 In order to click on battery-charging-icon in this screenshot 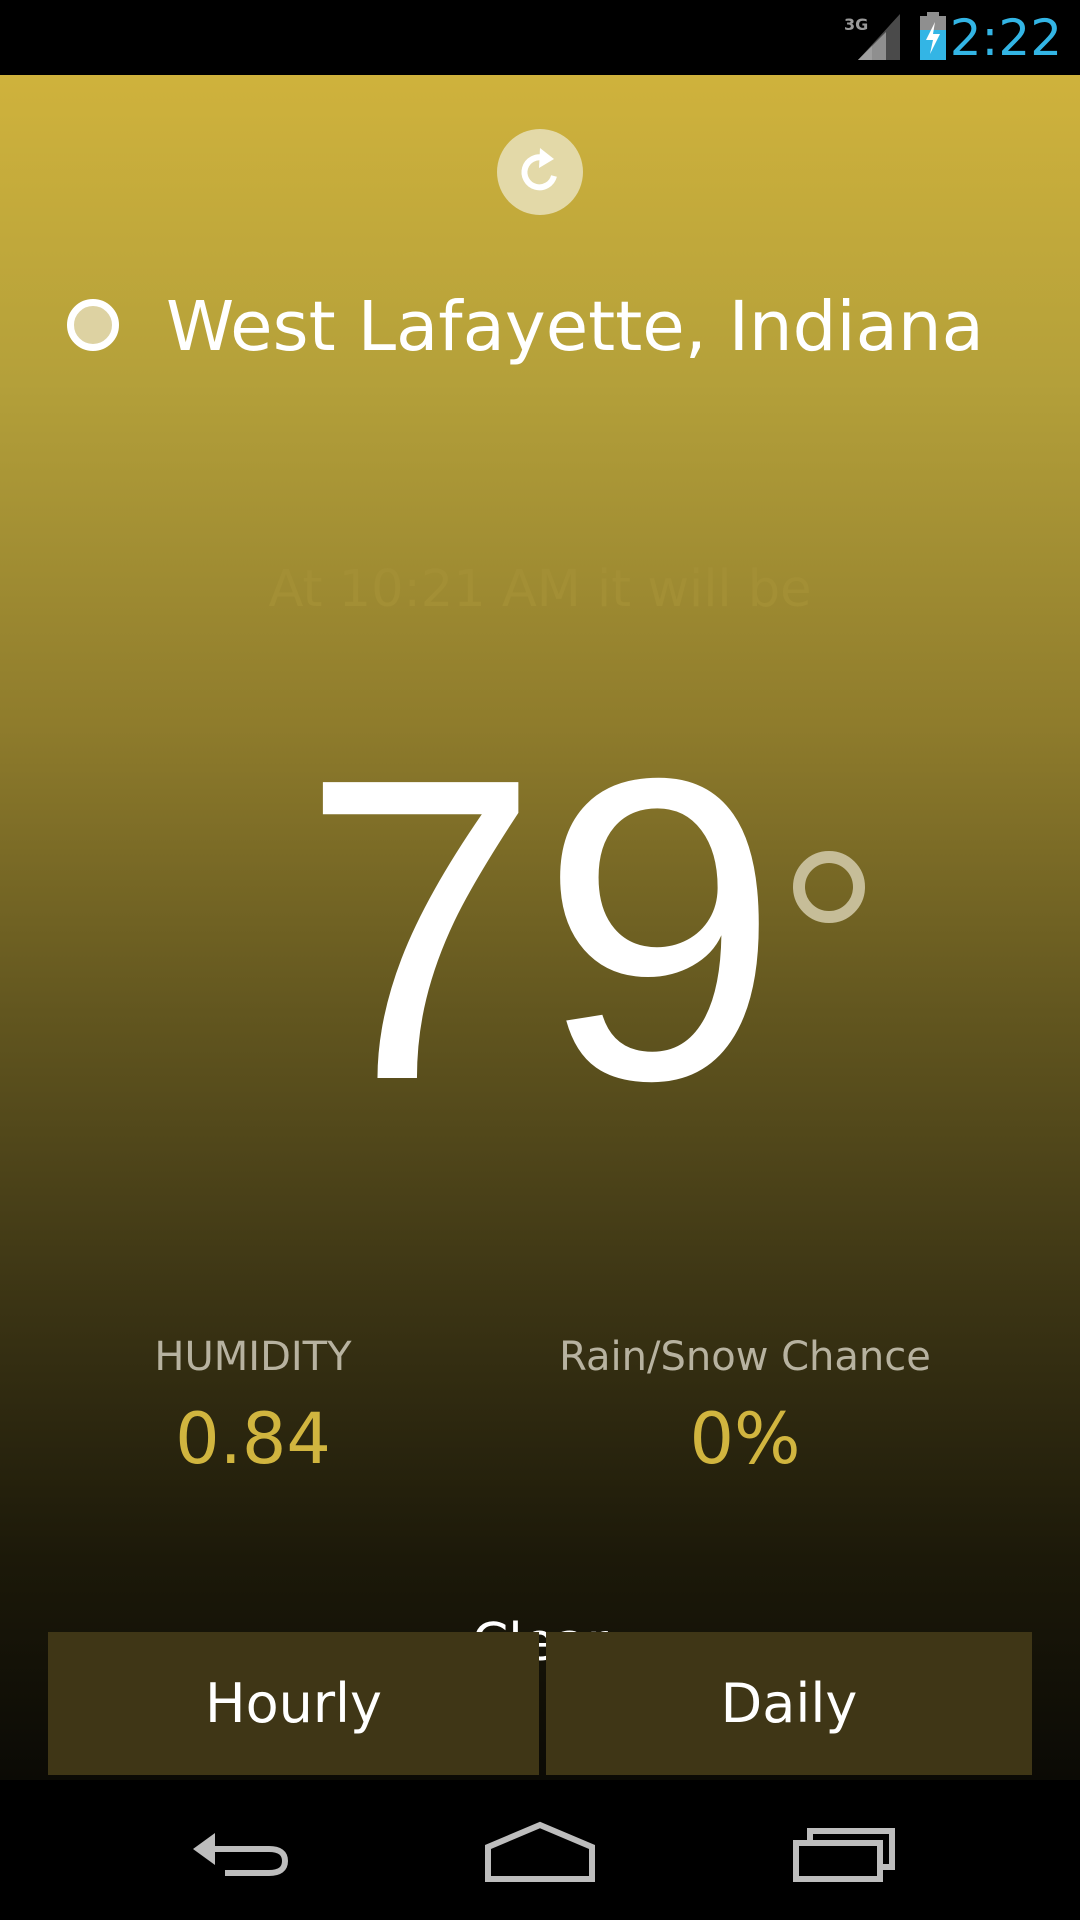, I will do `click(933, 36)`.